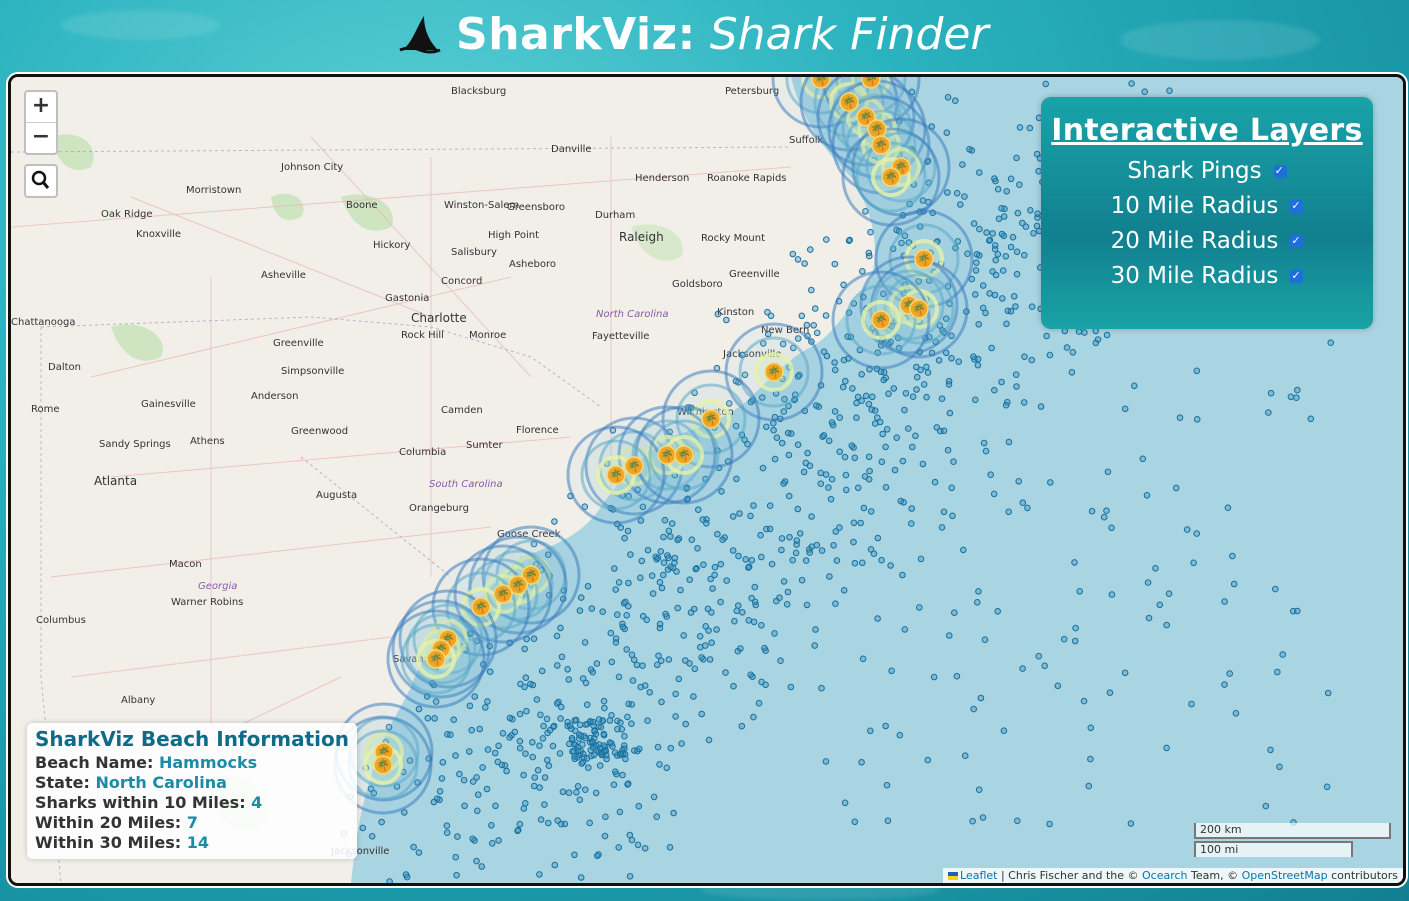 The width and height of the screenshot is (1409, 901). I want to click on beach-marker: 🌴, so click(711, 419).